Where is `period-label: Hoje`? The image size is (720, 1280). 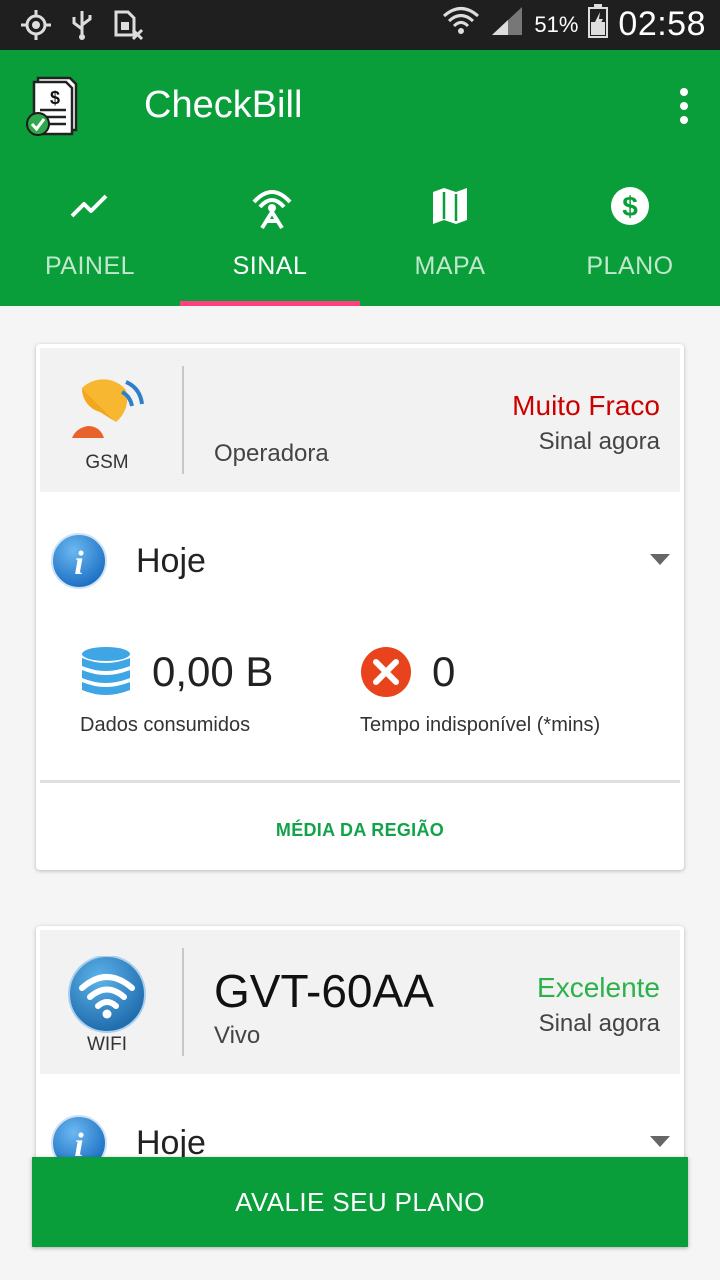
period-label: Hoje is located at coordinates (171, 561).